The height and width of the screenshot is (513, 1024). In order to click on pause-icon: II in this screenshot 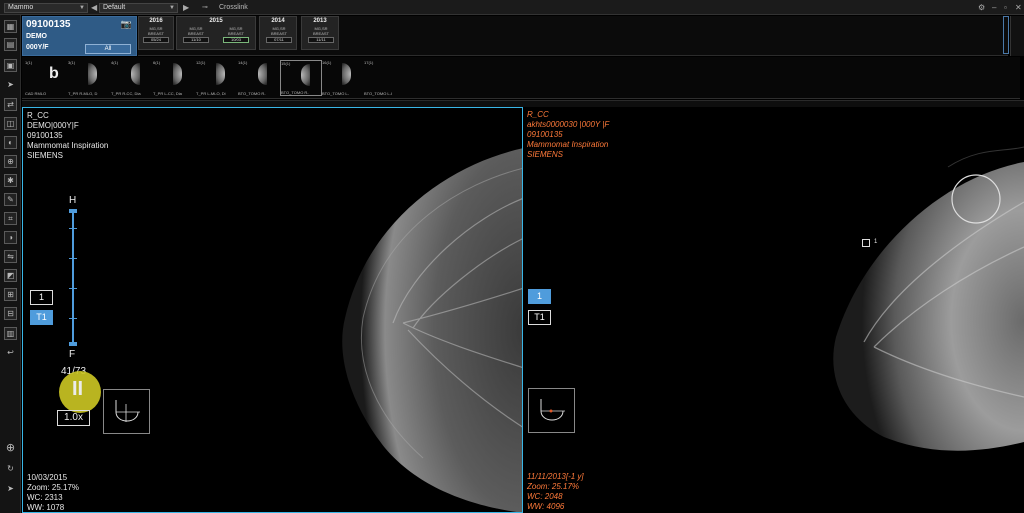, I will do `click(78, 389)`.